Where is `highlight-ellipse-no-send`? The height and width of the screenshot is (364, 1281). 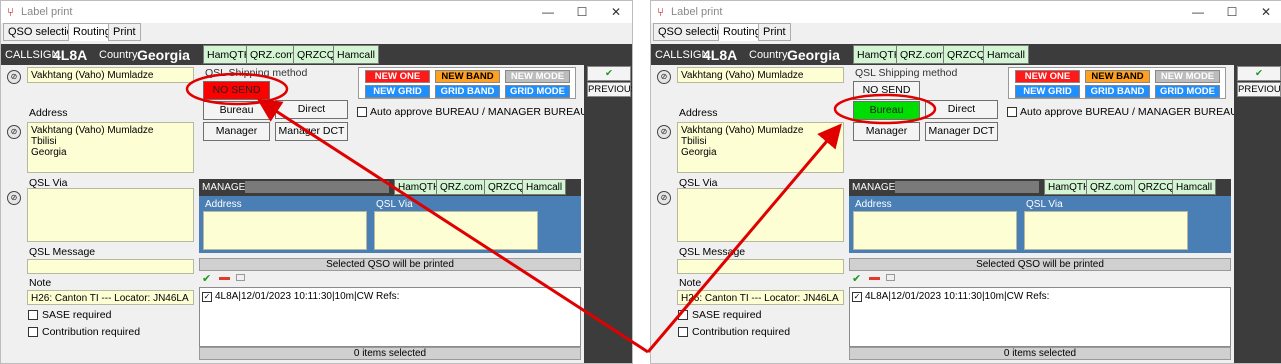
highlight-ellipse-no-send is located at coordinates (237, 89).